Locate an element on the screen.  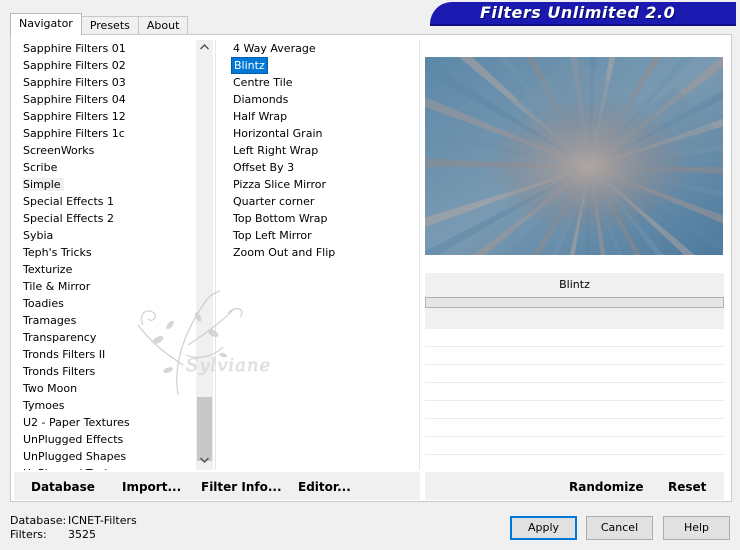
filters-count-value: 3525 is located at coordinates (82, 534).